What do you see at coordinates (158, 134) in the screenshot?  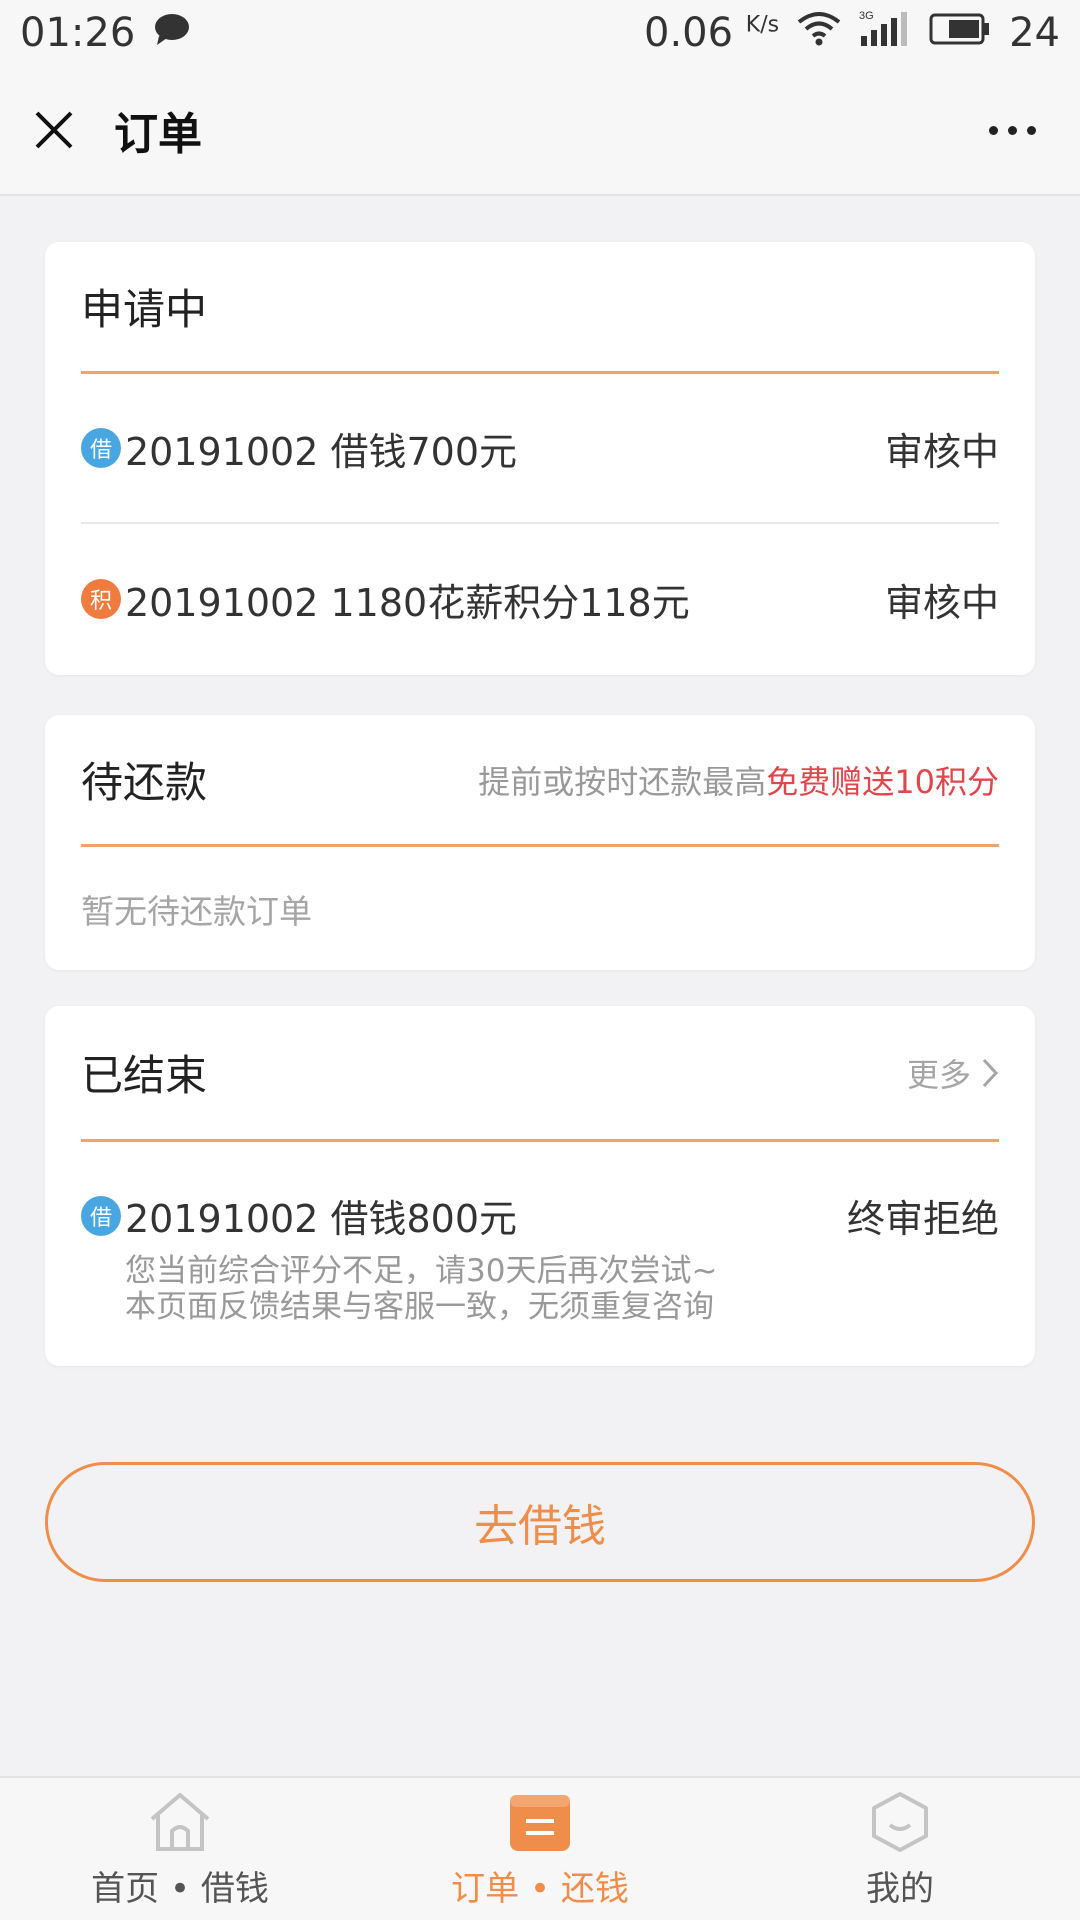 I see `page-title: 订单` at bounding box center [158, 134].